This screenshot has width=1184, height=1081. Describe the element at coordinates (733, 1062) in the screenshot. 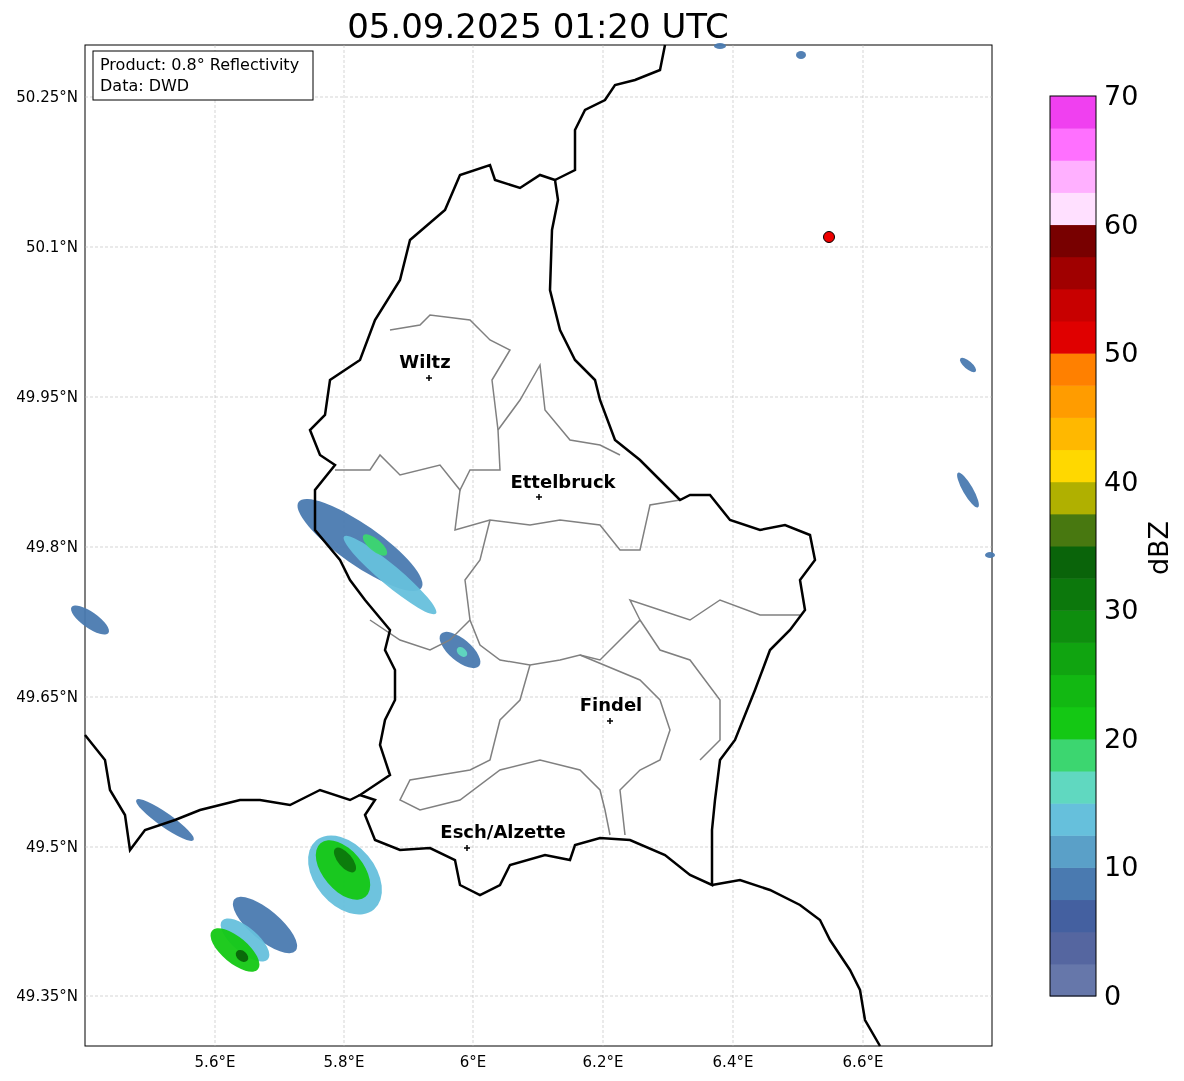

I see `longitude-label: 6.4°E` at that location.